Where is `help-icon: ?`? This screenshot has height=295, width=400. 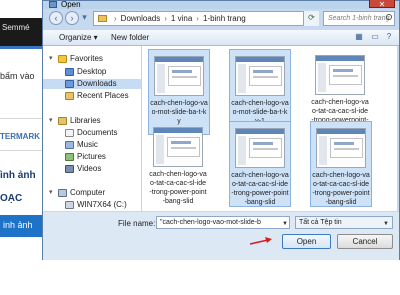 help-icon: ? is located at coordinates (389, 37).